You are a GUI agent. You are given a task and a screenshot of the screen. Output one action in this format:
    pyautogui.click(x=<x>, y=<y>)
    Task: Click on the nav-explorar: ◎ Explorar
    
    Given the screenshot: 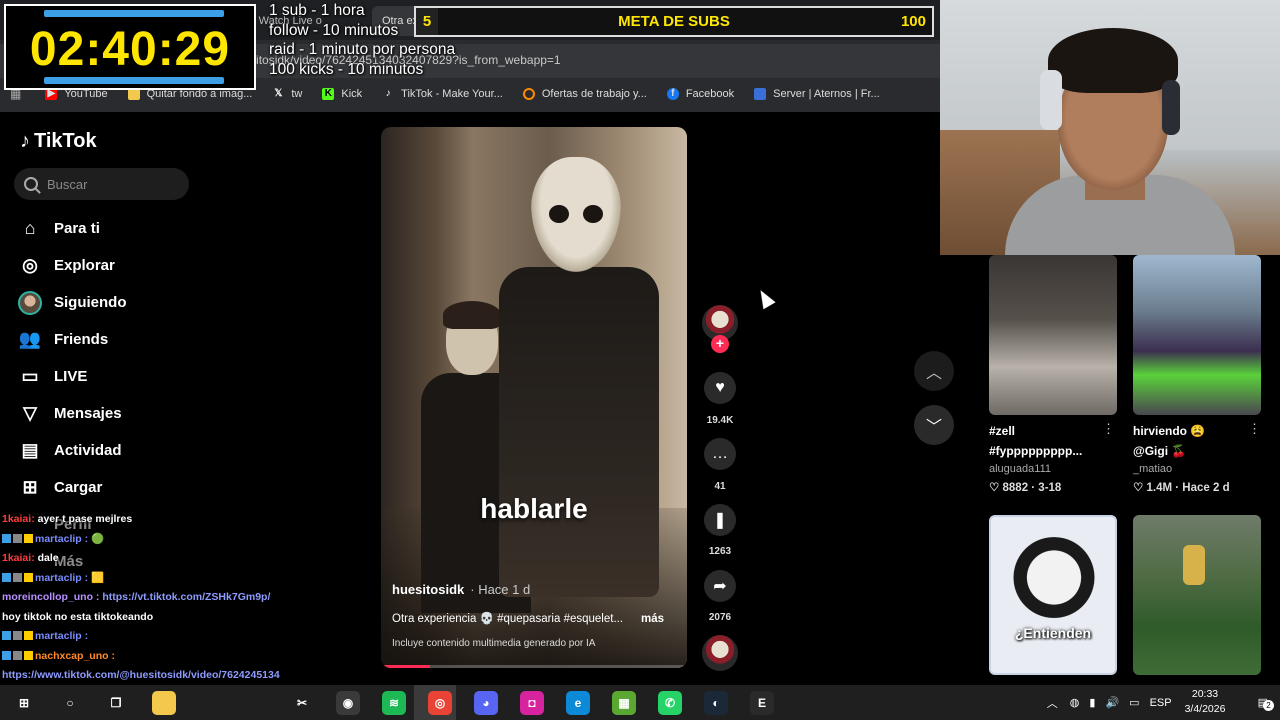 What is the action you would take?
    pyautogui.click(x=118, y=265)
    